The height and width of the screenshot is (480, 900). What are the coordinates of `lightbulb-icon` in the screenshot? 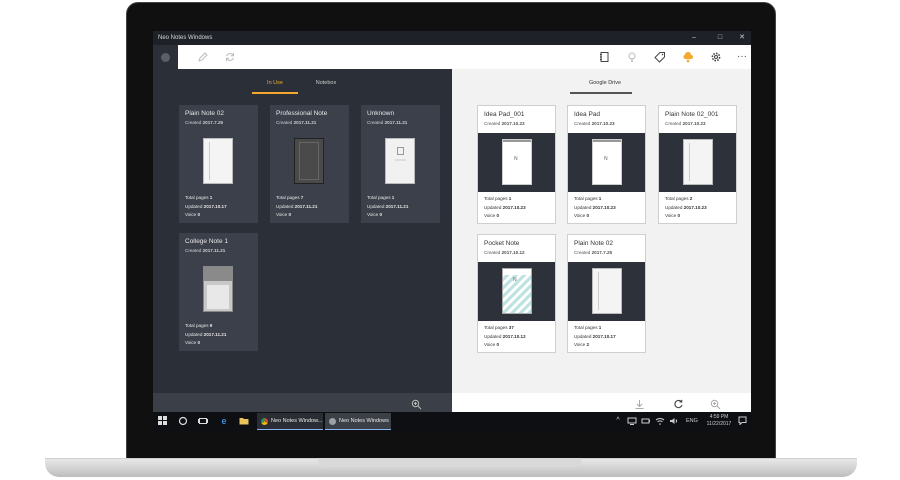 It's located at (632, 57).